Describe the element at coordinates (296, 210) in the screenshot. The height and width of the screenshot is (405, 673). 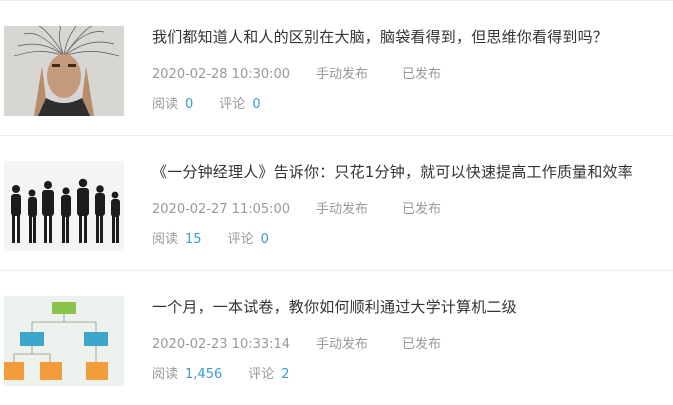
I see `article-meta: 2020-02-27 11:05:00 手动发布 已发布` at that location.